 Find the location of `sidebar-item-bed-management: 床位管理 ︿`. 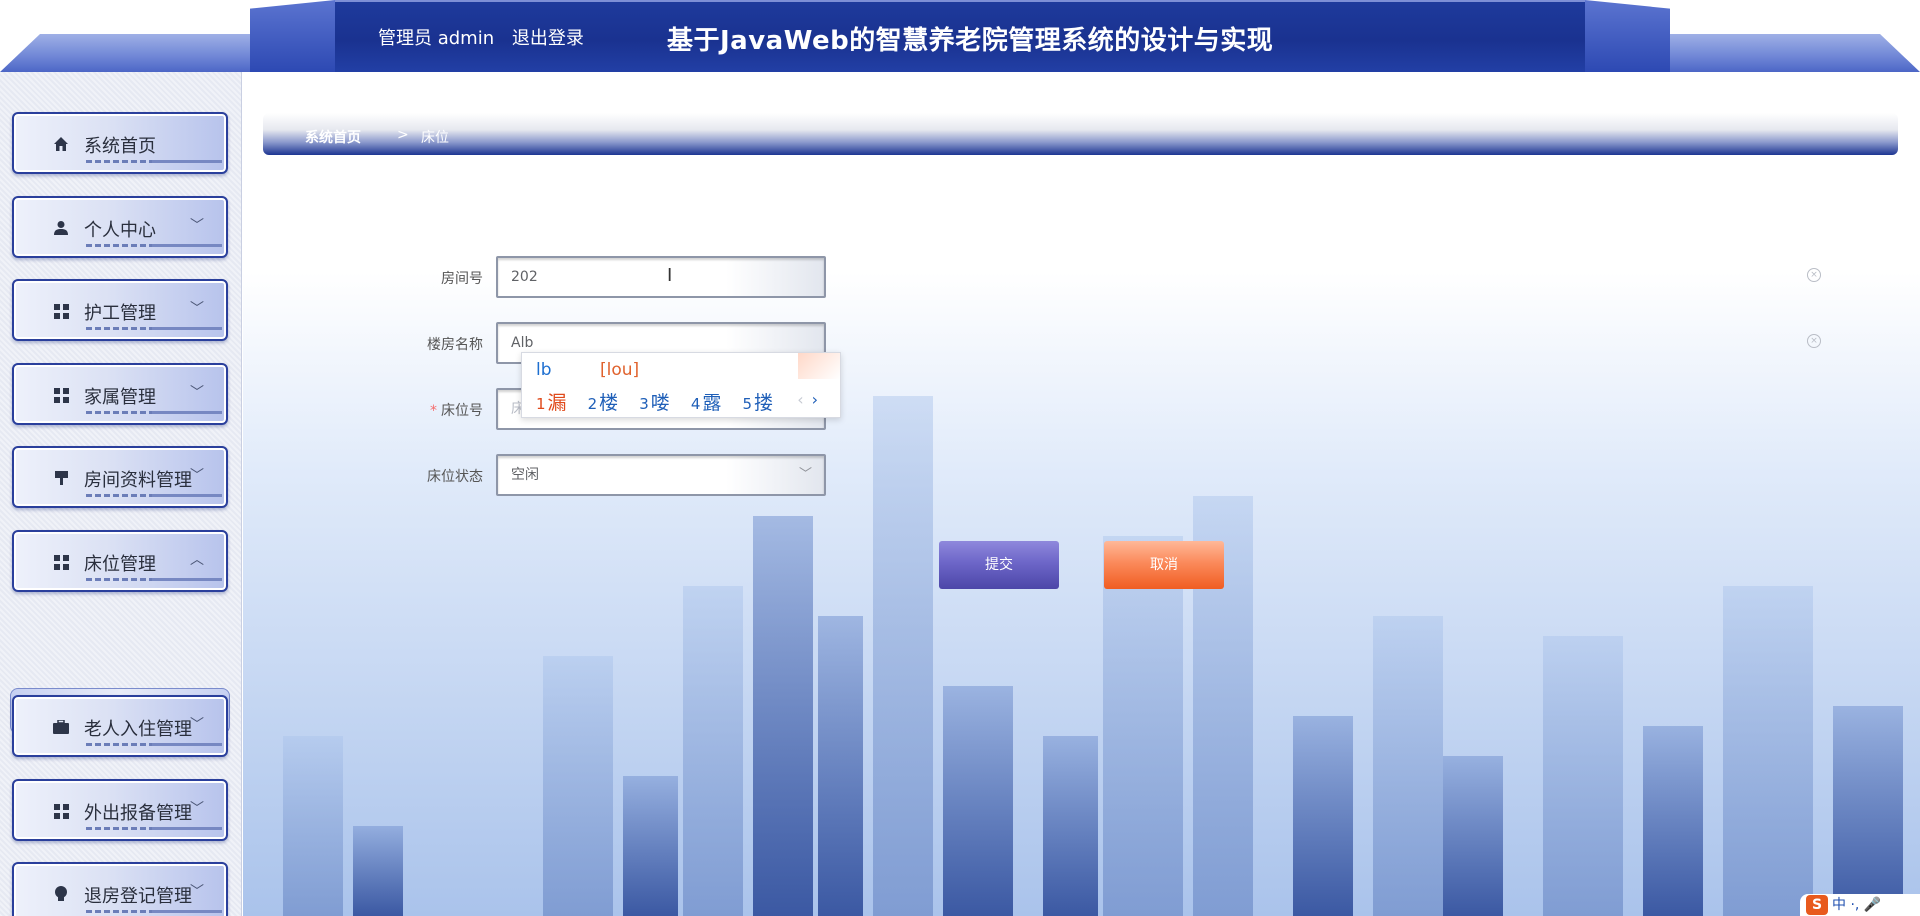

sidebar-item-bed-management: 床位管理 ︿ is located at coordinates (120, 561).